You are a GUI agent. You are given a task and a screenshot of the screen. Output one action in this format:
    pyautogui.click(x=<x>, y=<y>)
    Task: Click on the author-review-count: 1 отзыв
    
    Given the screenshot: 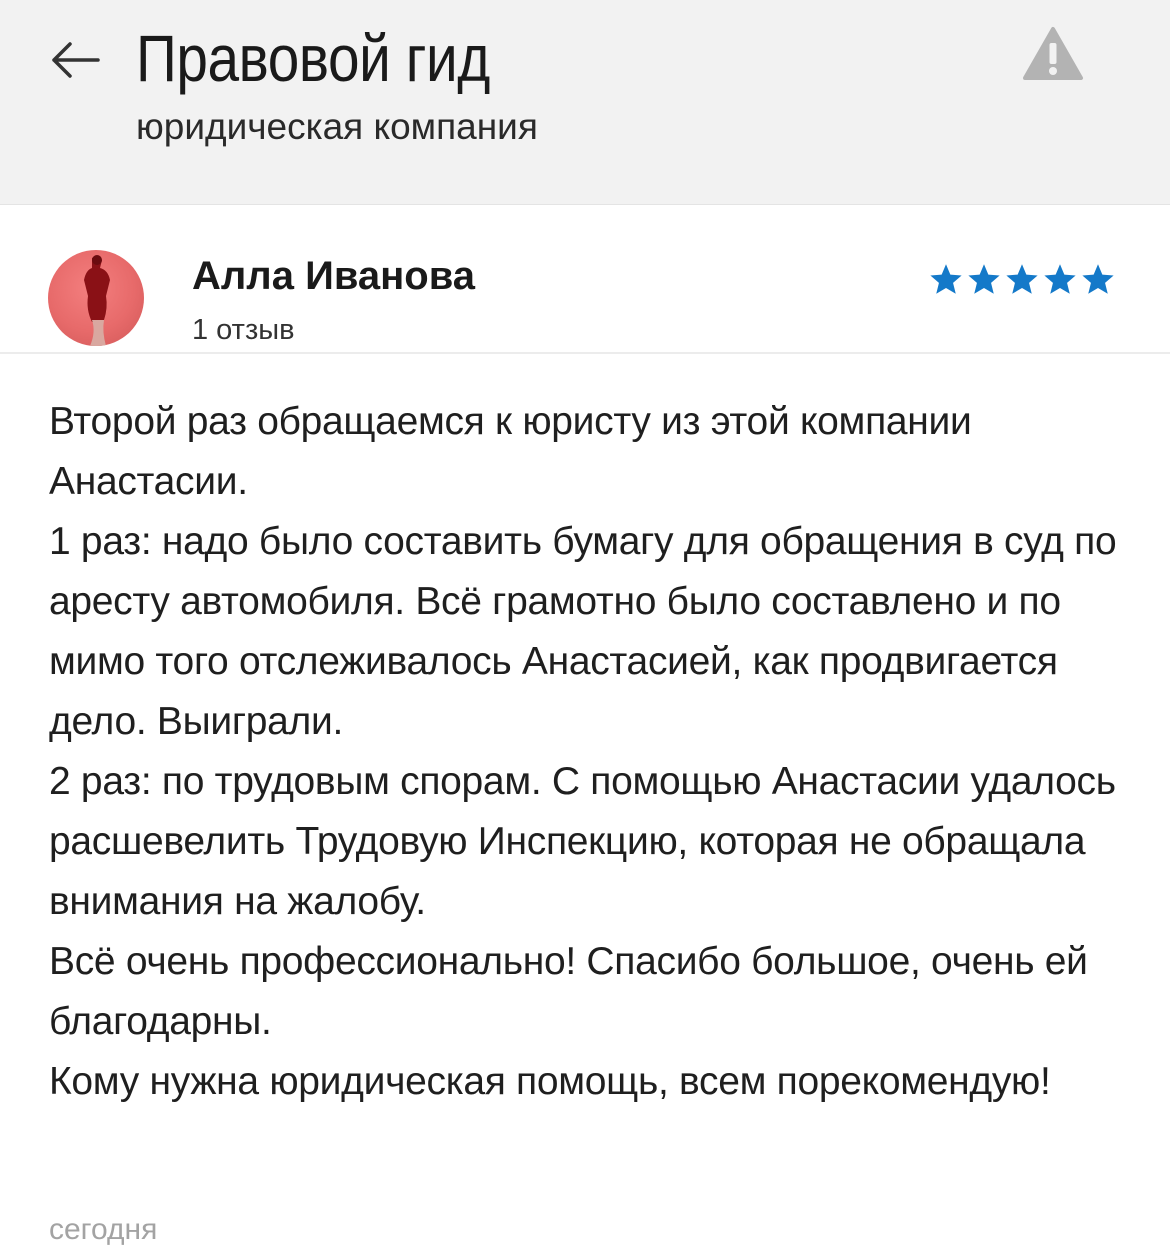 What is the action you would take?
    pyautogui.click(x=243, y=330)
    